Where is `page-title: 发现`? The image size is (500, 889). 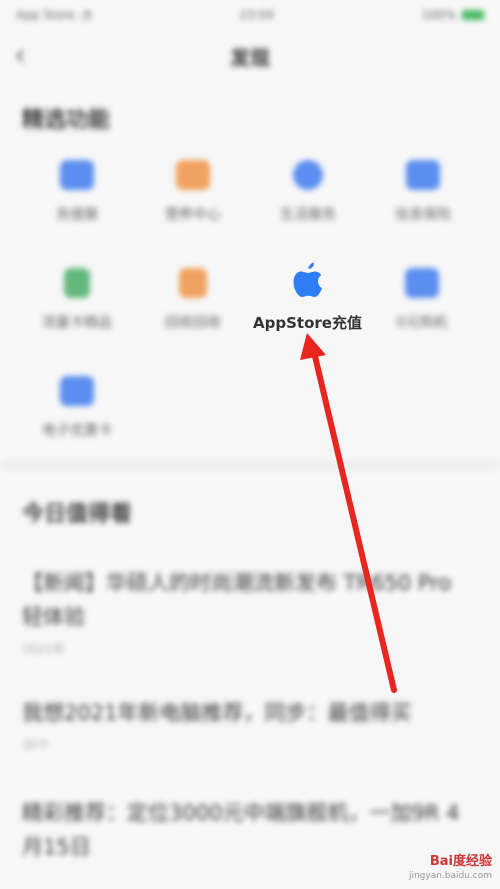 page-title: 发现 is located at coordinates (250, 58).